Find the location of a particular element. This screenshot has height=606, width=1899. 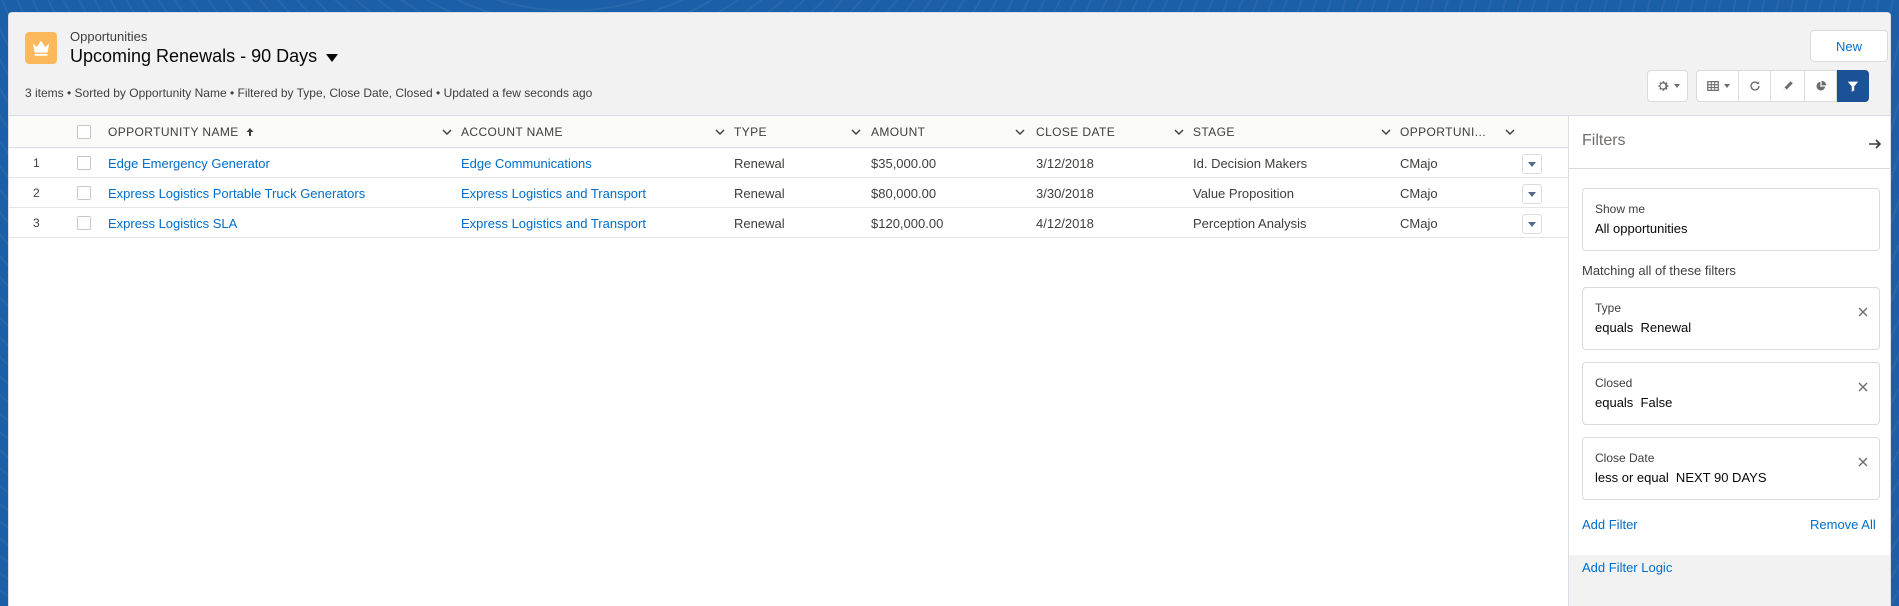

amount-cell: $35,000.00 is located at coordinates (904, 163).